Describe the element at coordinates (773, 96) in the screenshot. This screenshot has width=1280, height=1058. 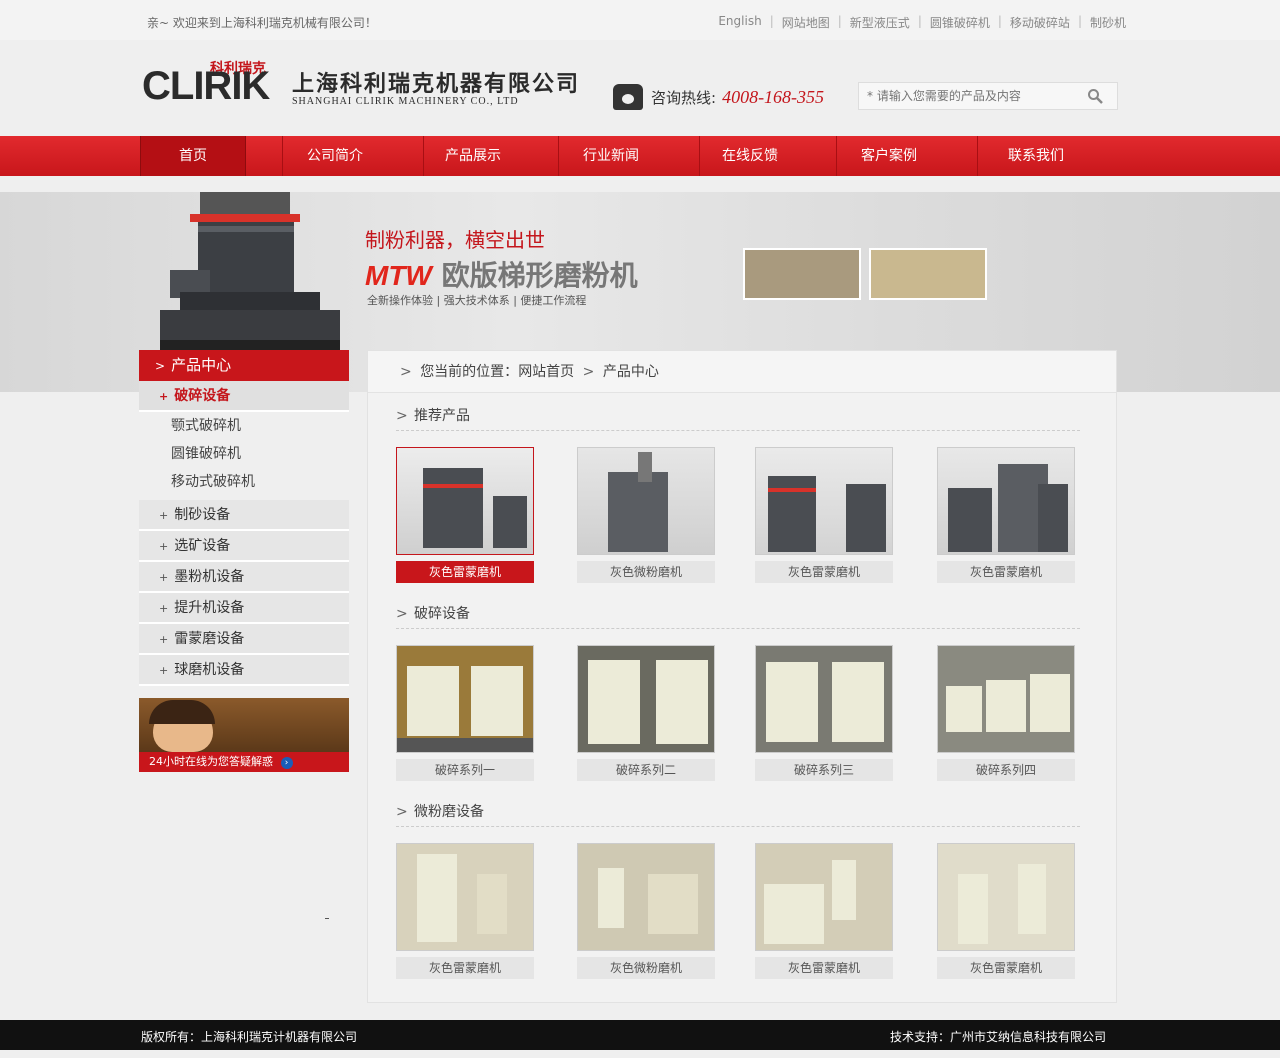
I see `hotline-number: 4008-168-355` at that location.